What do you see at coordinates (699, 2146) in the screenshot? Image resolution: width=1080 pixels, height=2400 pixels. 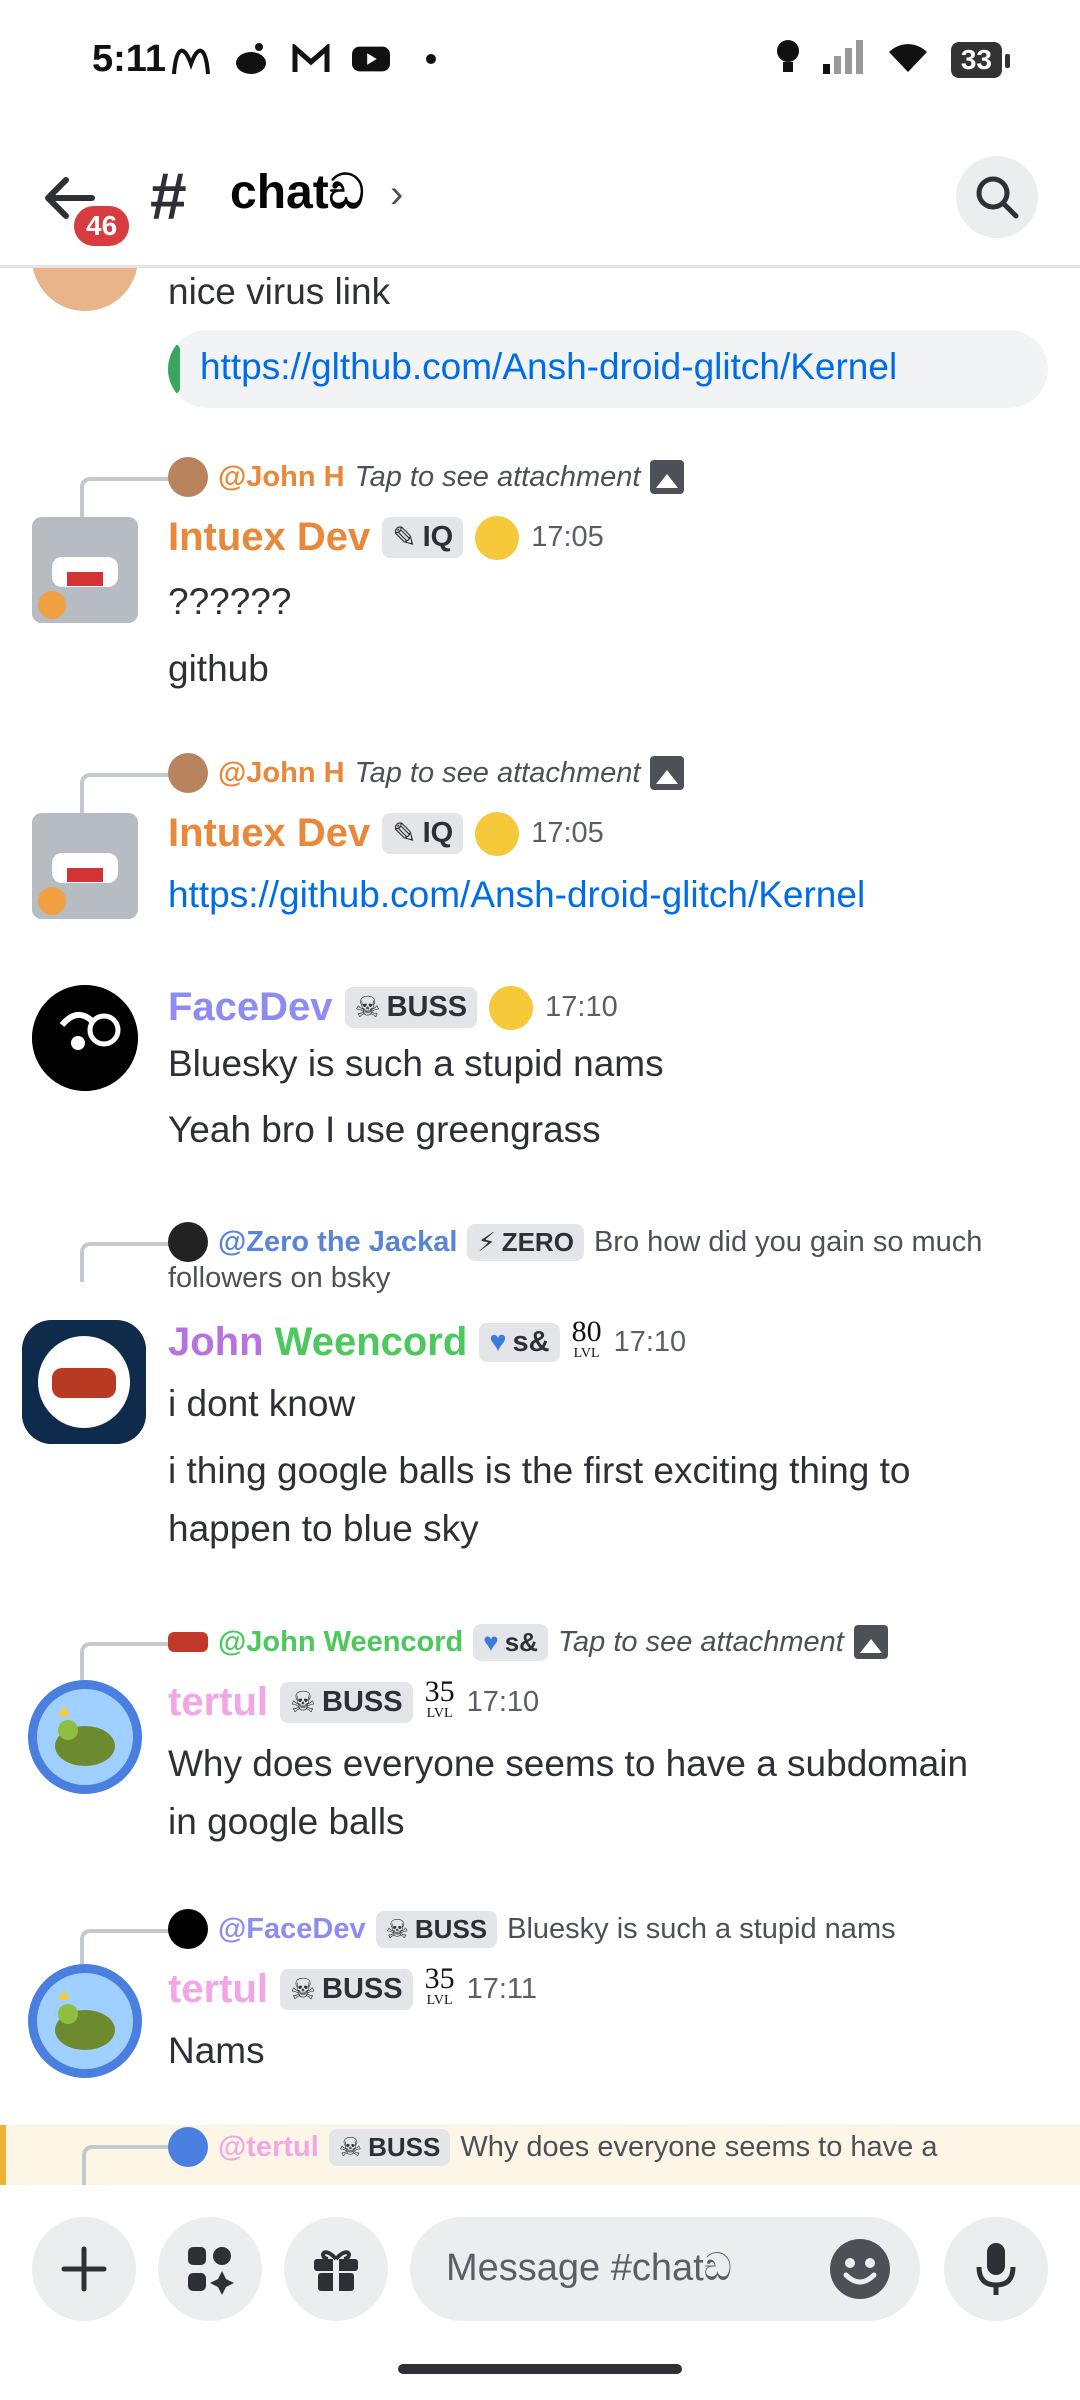 I see `reply-text: Why does everyone seems to have a` at bounding box center [699, 2146].